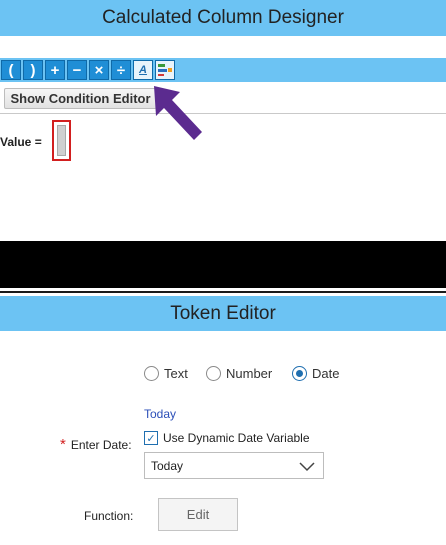 Image resolution: width=446 pixels, height=545 pixels. I want to click on minus-button: −, so click(77, 70).